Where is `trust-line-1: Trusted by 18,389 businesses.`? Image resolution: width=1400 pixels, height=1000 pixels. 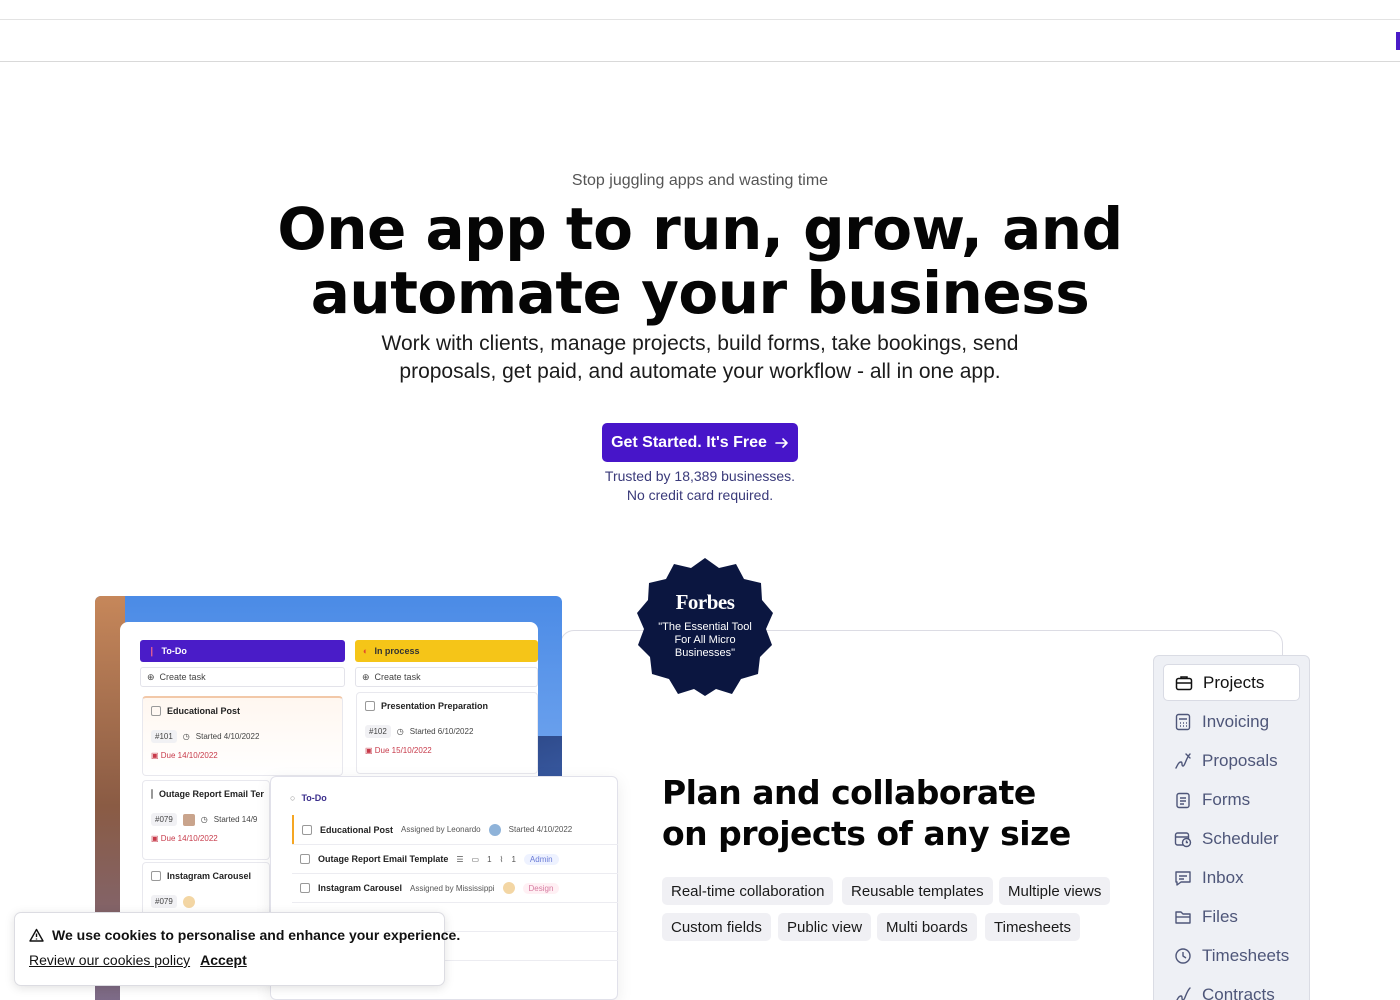 trust-line-1: Trusted by 18,389 businesses. is located at coordinates (700, 476).